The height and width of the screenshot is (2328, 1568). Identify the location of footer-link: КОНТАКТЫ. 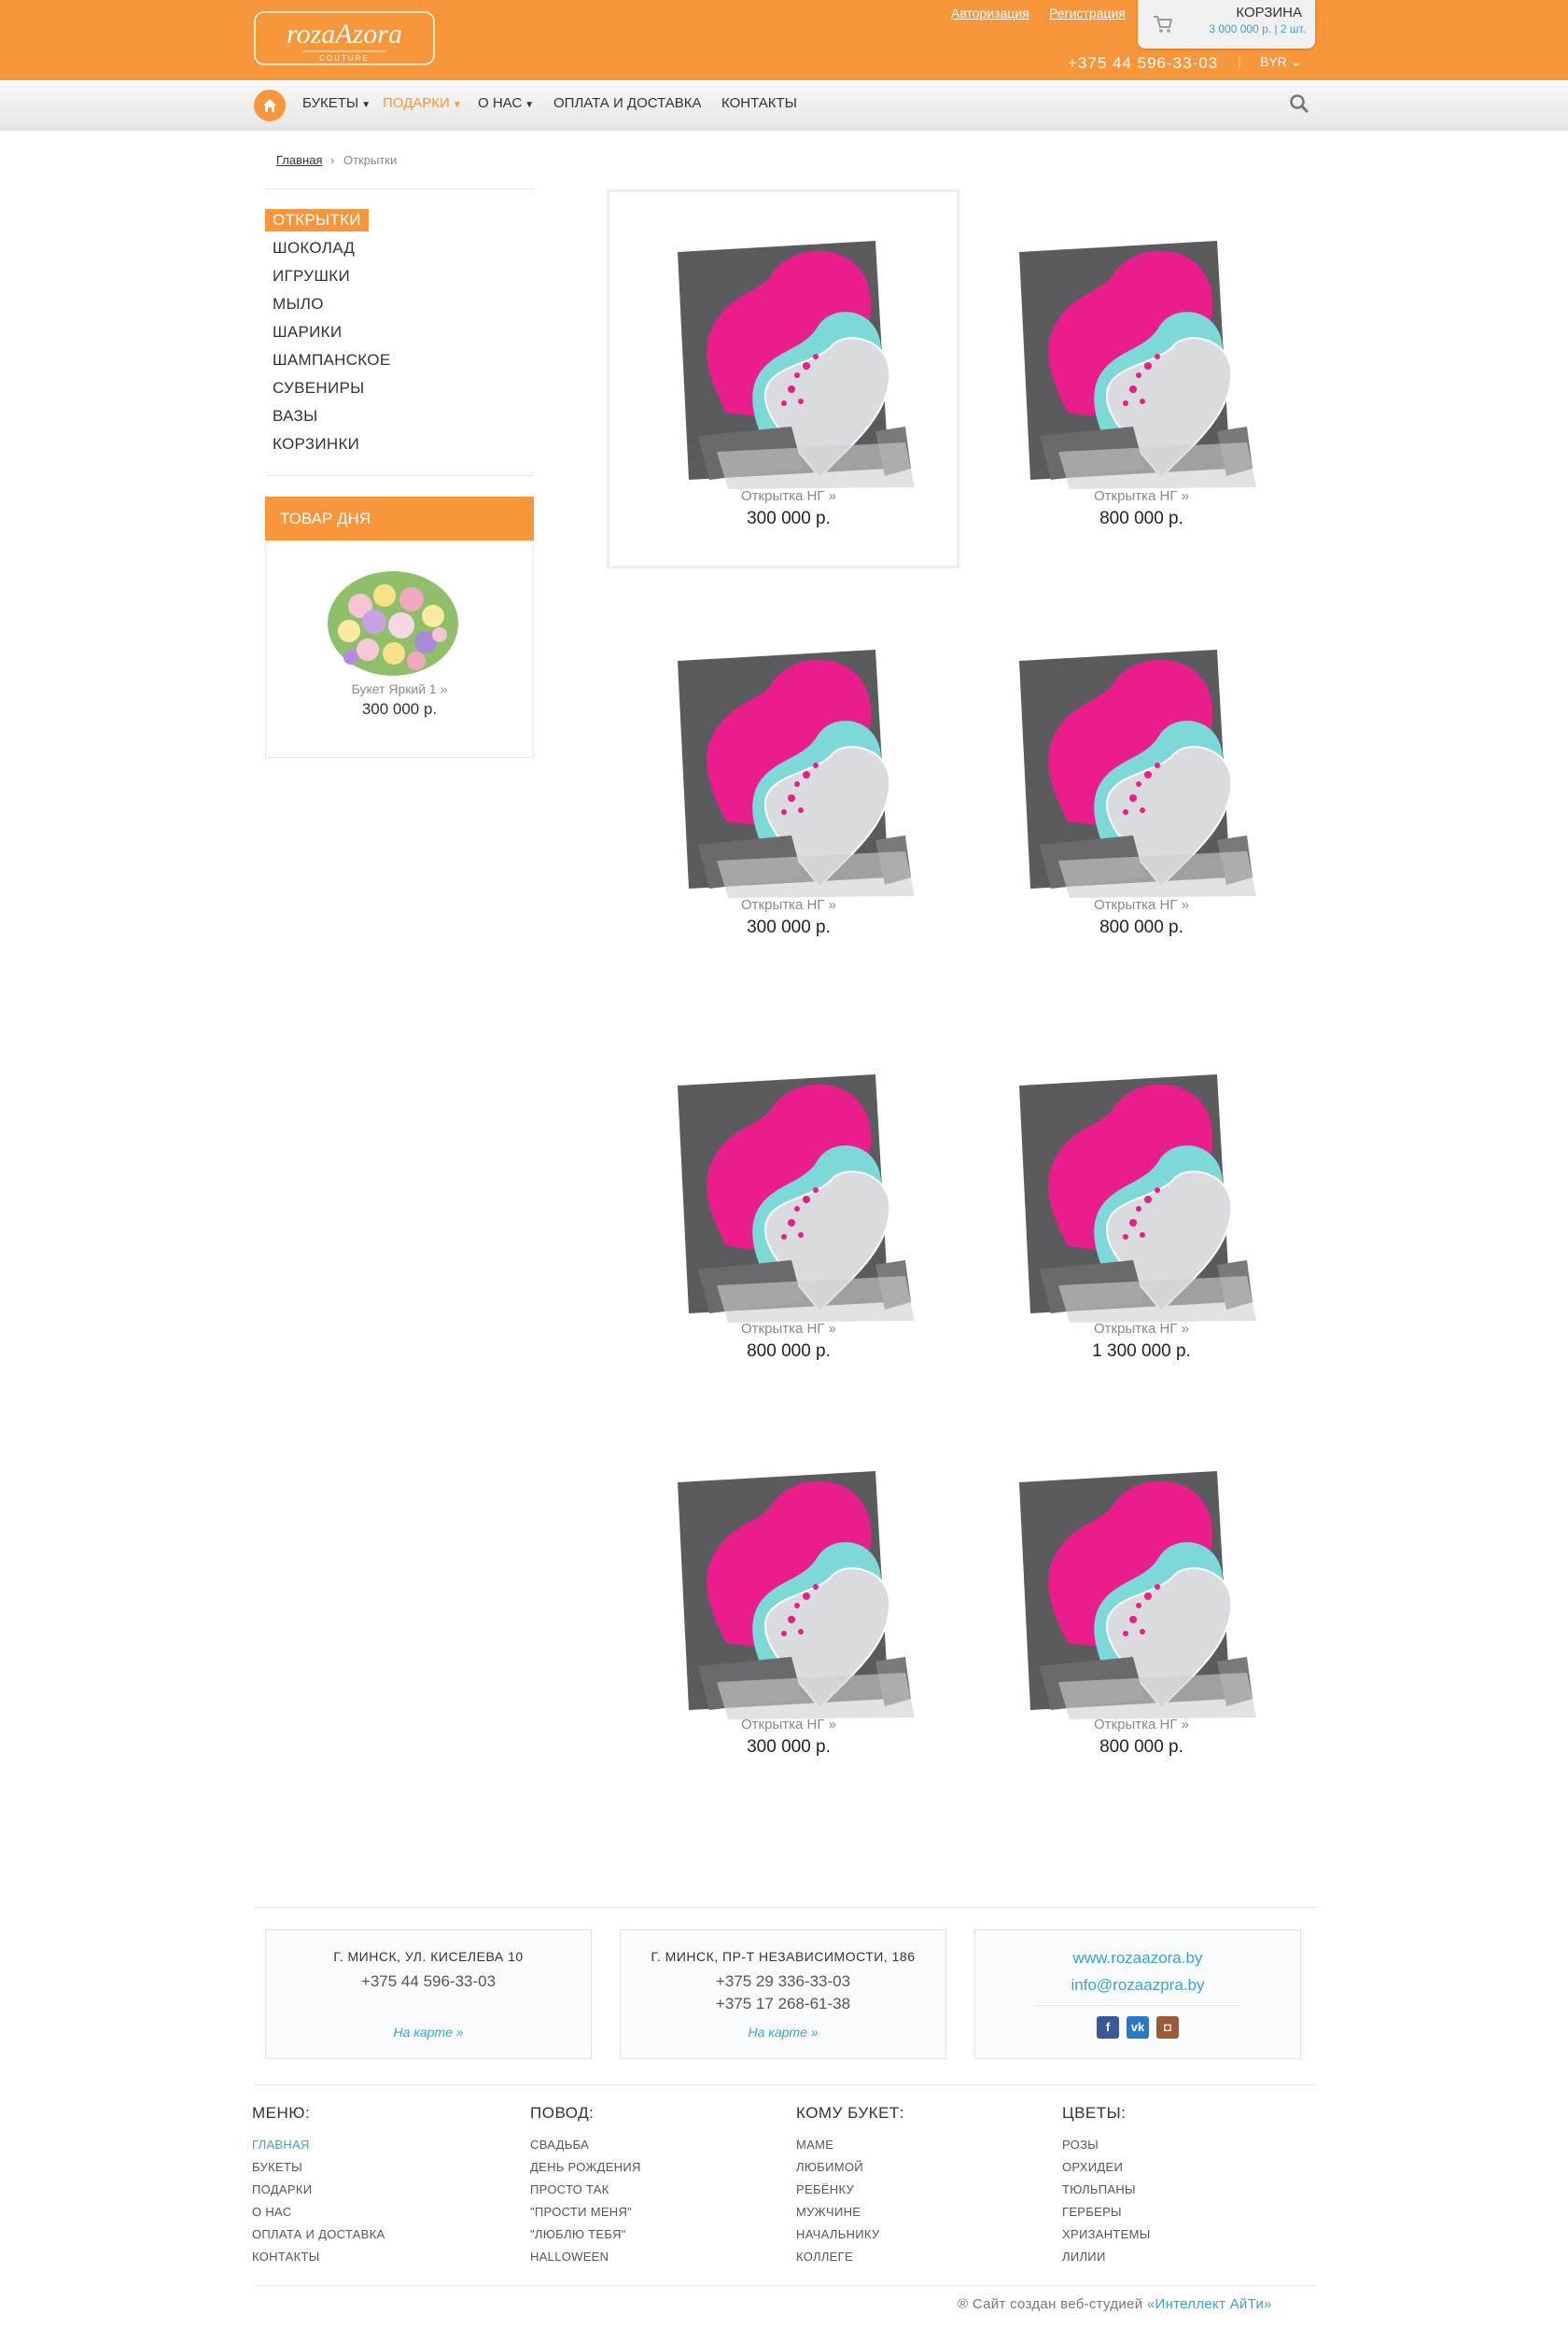
(286, 2257).